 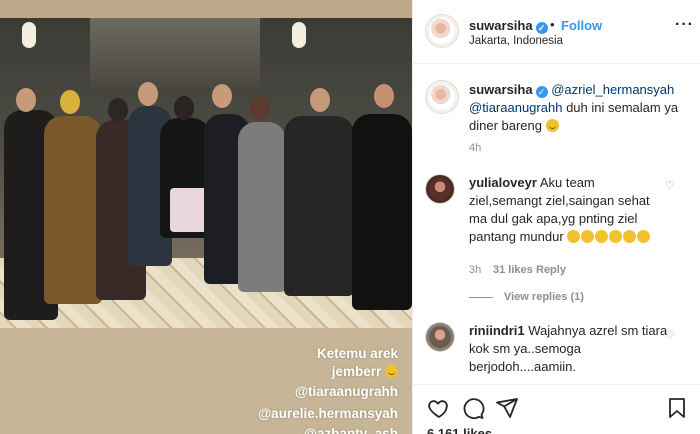 What do you see at coordinates (328, 413) in the screenshot?
I see `overlay-caption-line: @aurelie.hermansyah` at bounding box center [328, 413].